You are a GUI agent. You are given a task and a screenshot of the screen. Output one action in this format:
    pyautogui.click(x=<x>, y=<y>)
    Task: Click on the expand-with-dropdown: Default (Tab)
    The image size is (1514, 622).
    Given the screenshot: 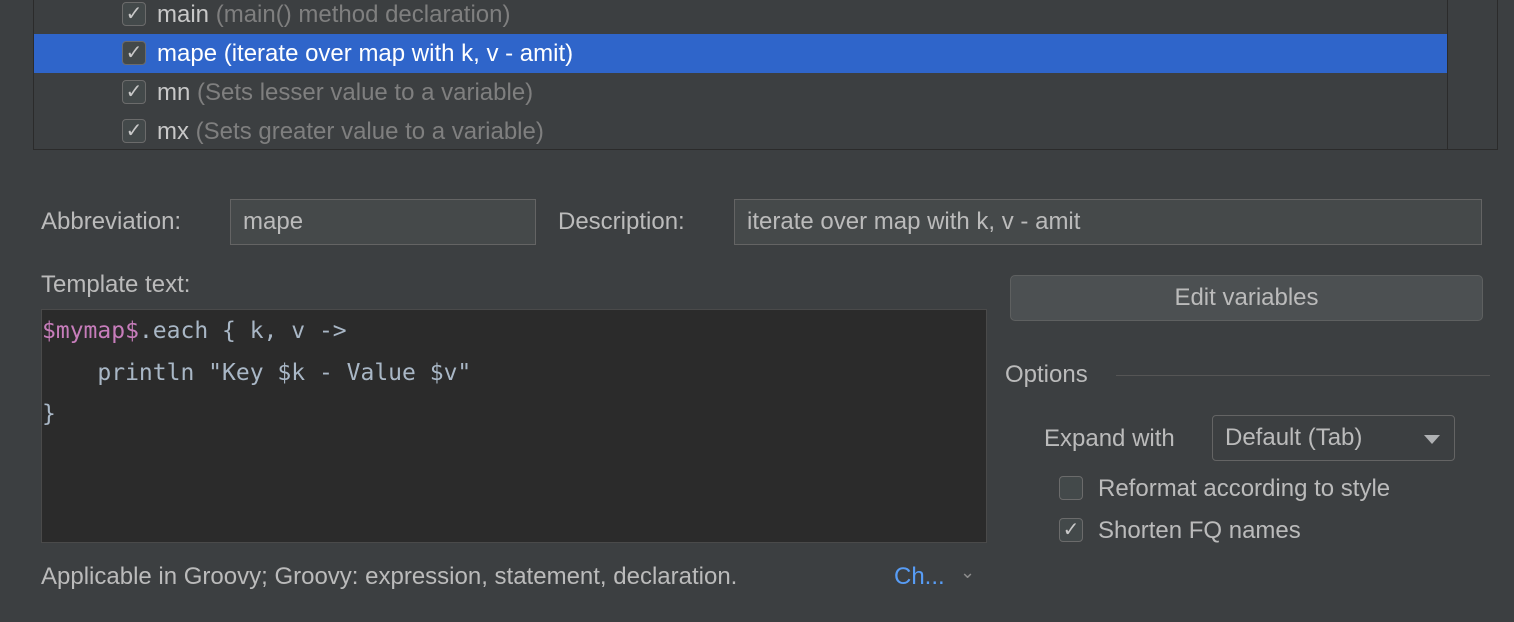 What is the action you would take?
    pyautogui.click(x=1333, y=438)
    